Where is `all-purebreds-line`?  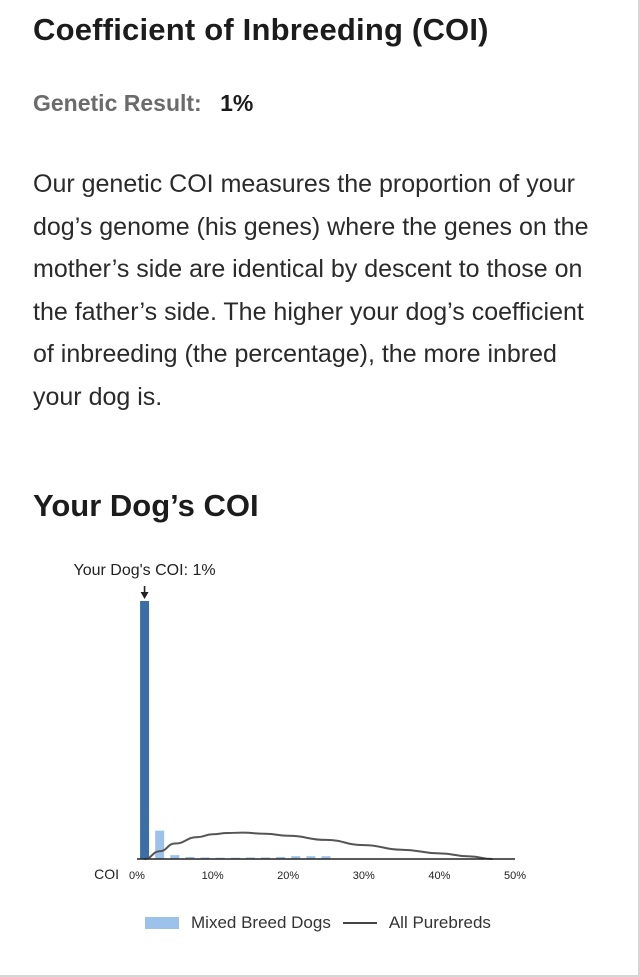 all-purebreds-line is located at coordinates (318, 845).